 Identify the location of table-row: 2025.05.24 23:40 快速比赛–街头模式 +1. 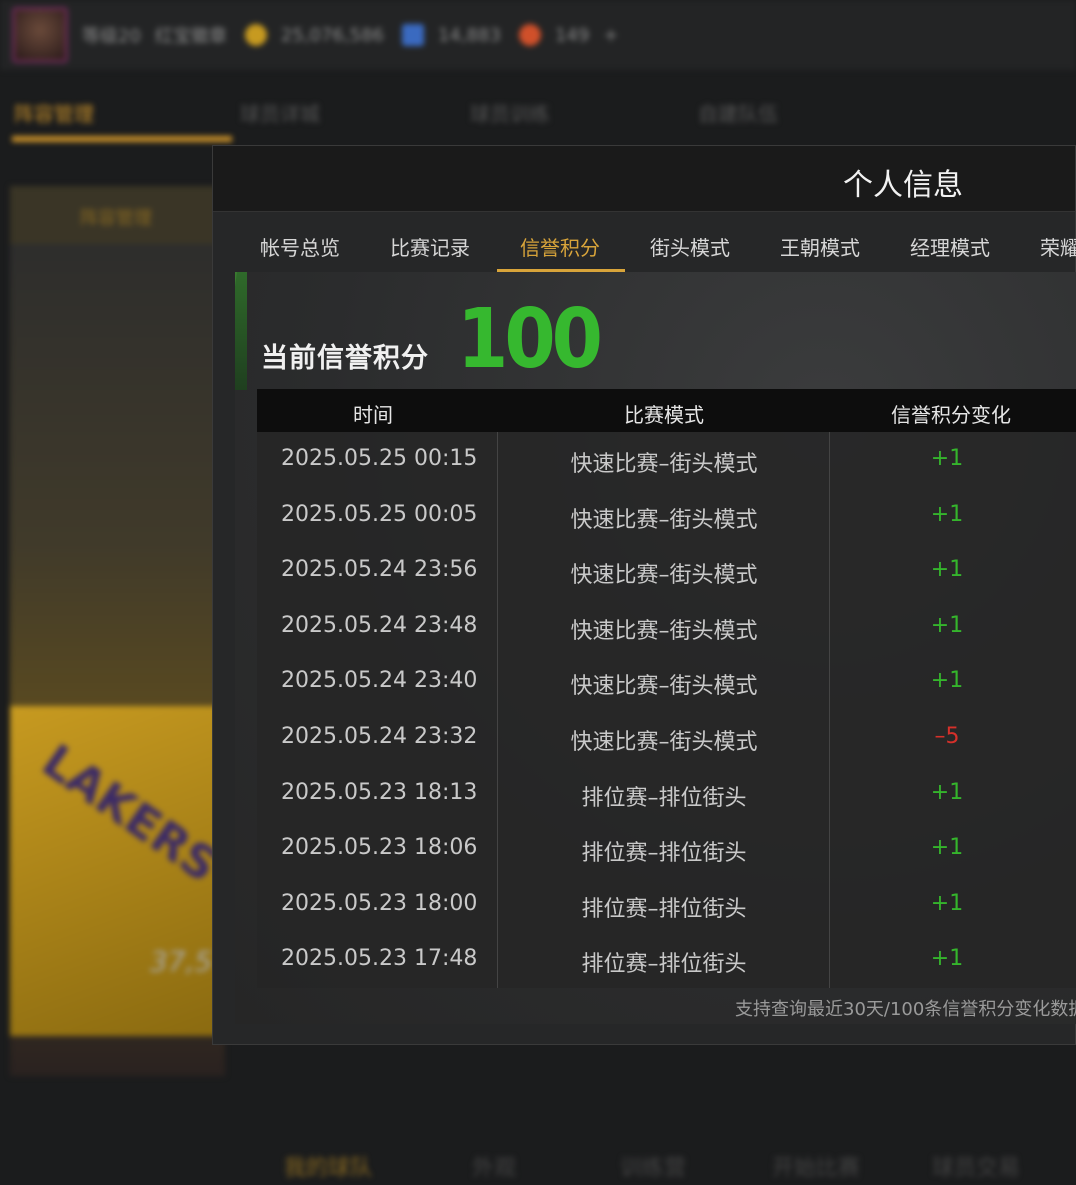
(666, 682).